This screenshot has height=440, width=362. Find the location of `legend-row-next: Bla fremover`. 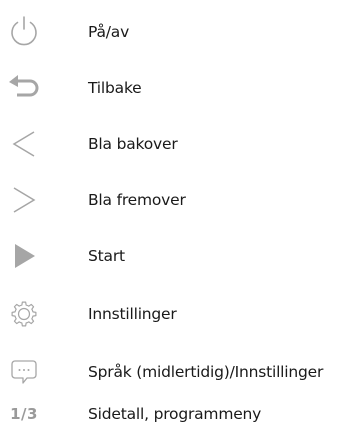

legend-row-next: Bla fremover is located at coordinates (181, 200).